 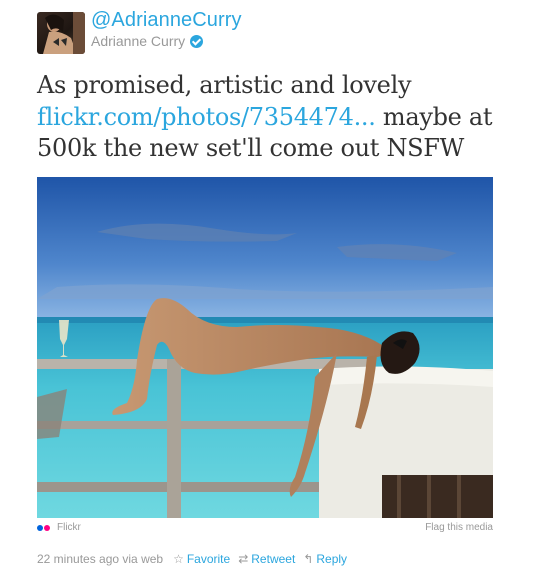 I want to click on reply-button: ↰ Reply, so click(x=325, y=559).